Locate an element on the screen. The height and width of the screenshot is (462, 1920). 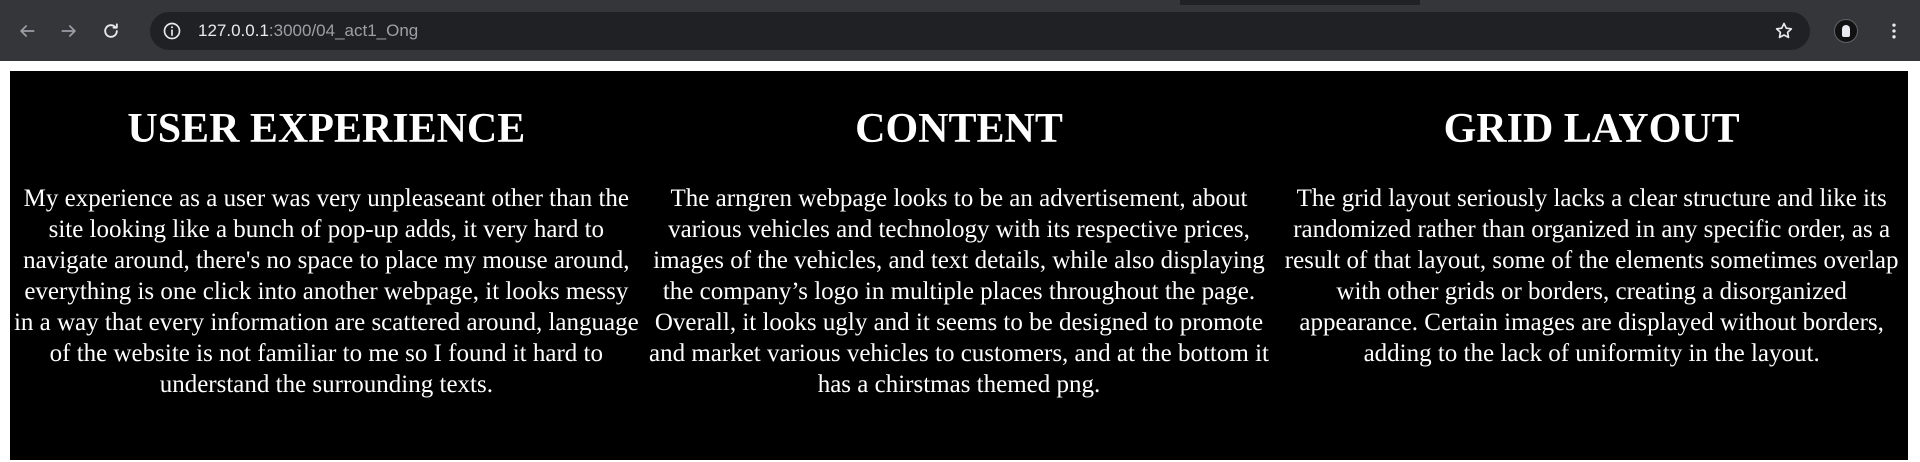
back-arrow-icon is located at coordinates (27, 31).